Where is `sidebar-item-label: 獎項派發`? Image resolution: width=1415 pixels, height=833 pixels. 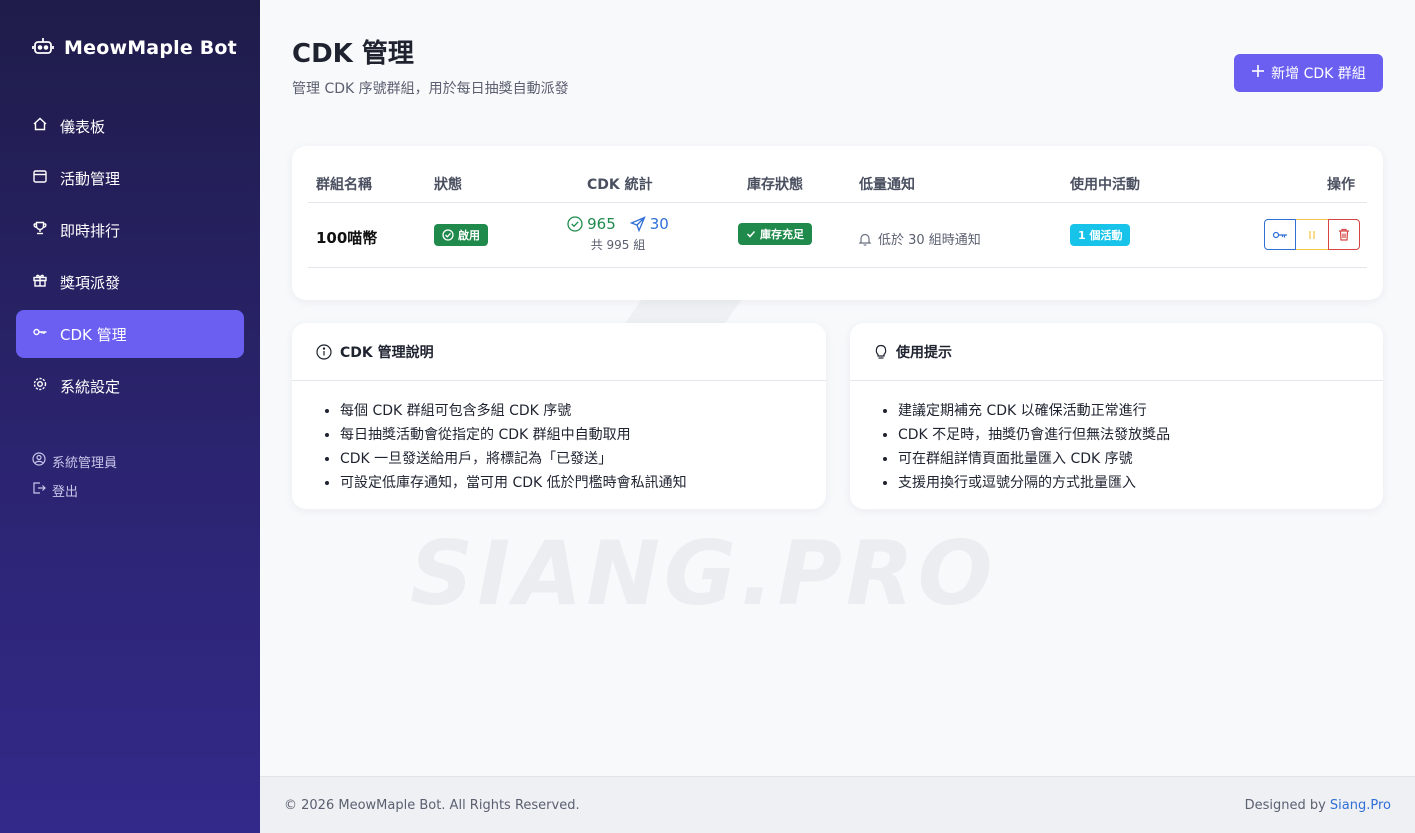
sidebar-item-label: 獎項派發 is located at coordinates (90, 282).